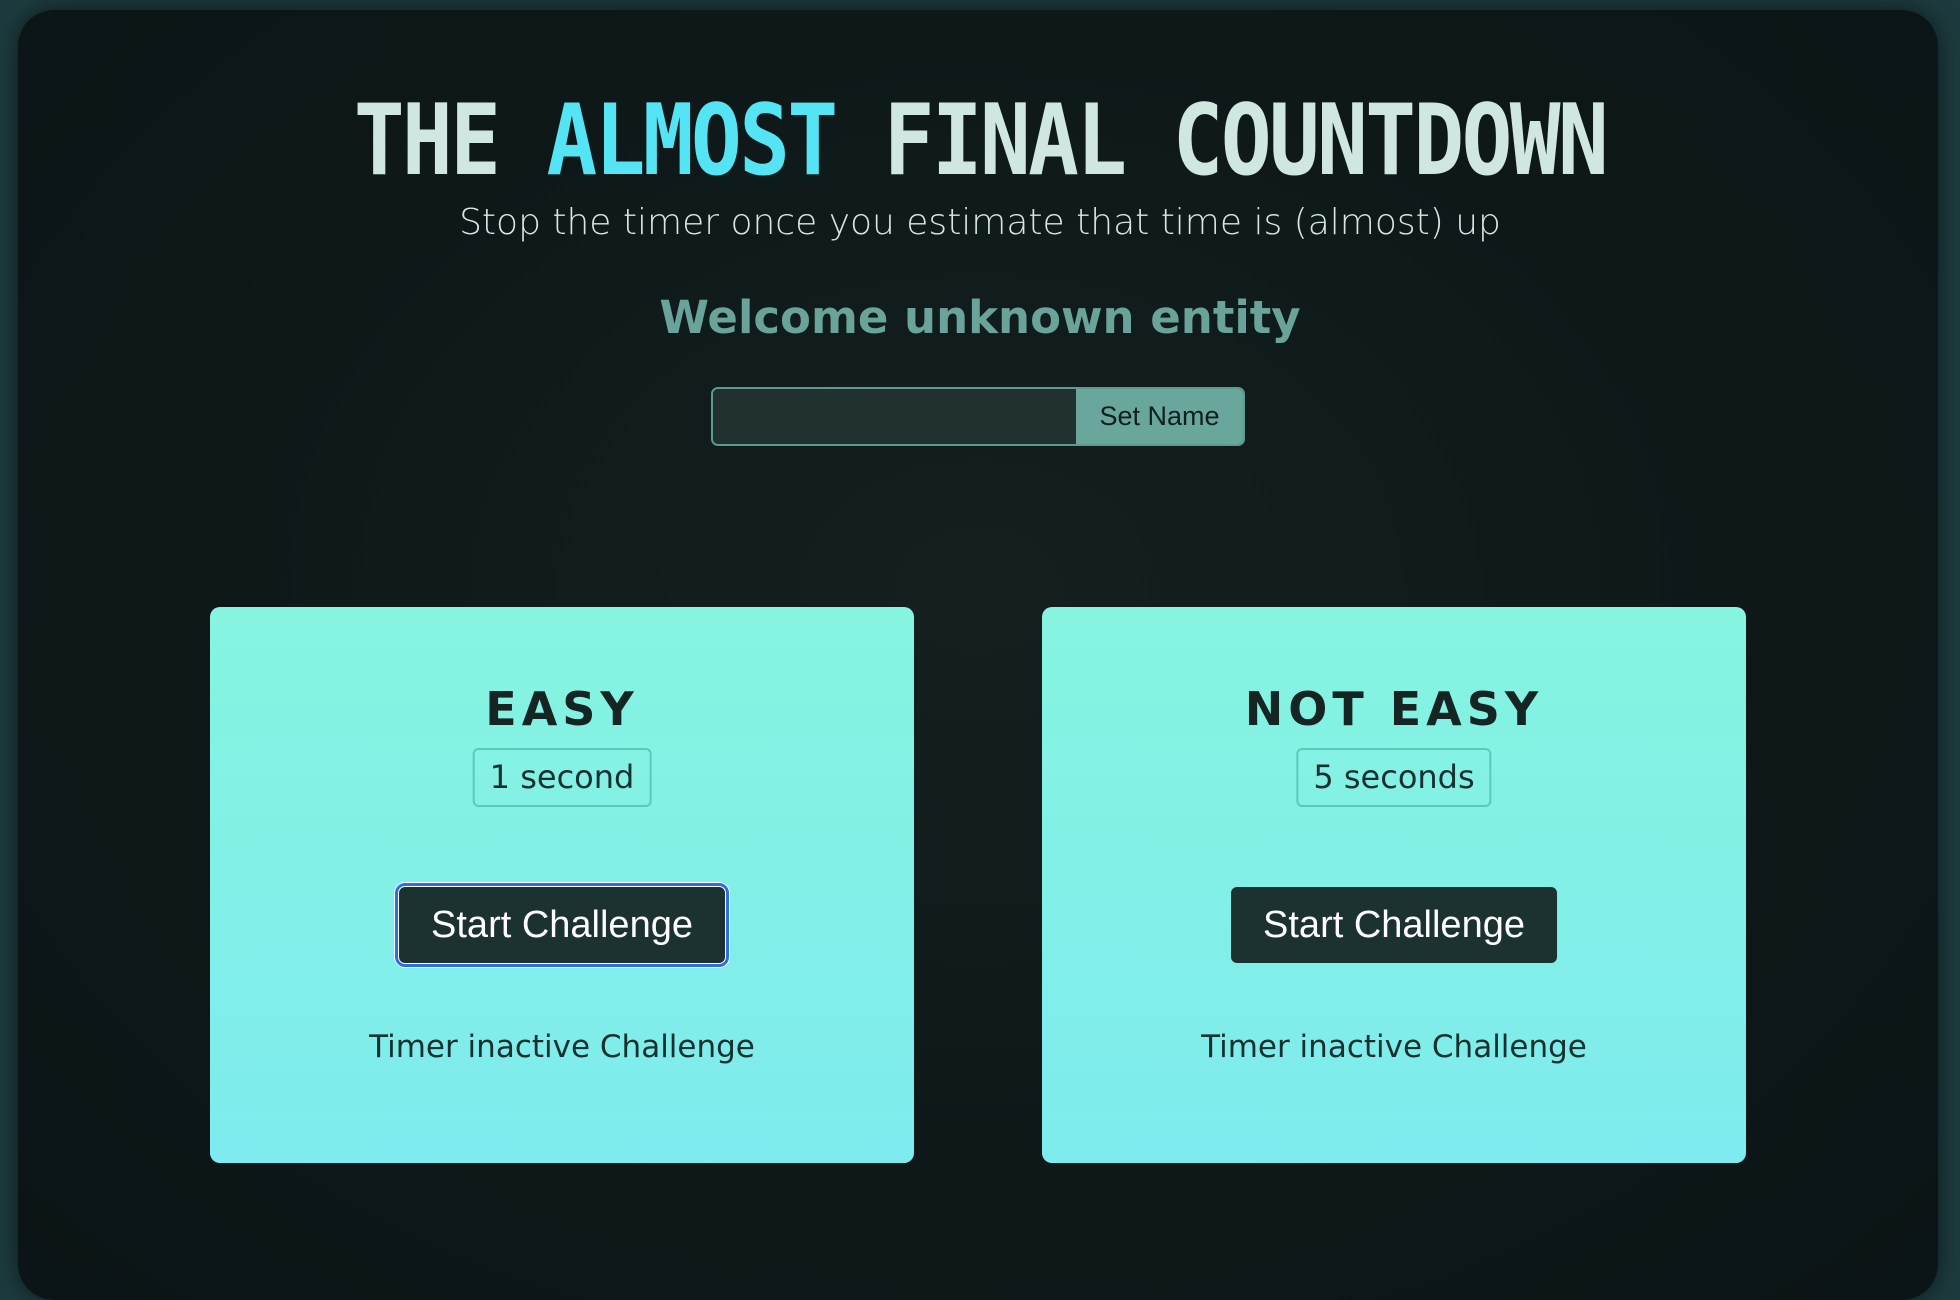  What do you see at coordinates (1394, 925) in the screenshot?
I see `start-challenge-button-not-easy: Start Challenge` at bounding box center [1394, 925].